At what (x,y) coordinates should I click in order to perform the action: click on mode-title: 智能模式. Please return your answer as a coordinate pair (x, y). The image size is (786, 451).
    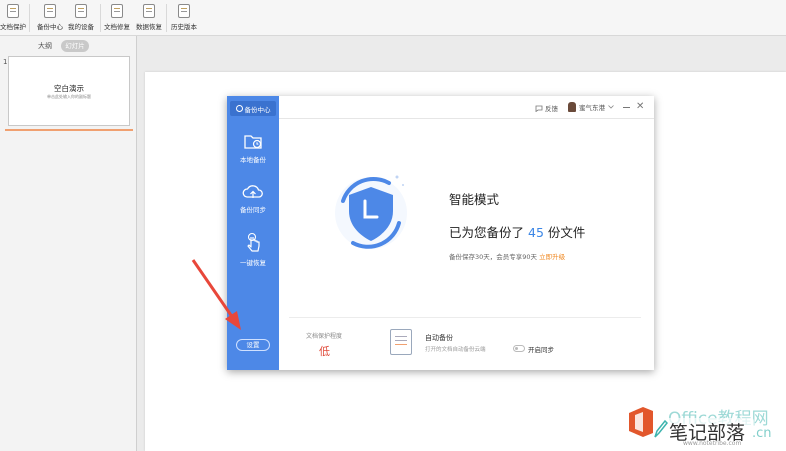
    Looking at the image, I should click on (474, 199).